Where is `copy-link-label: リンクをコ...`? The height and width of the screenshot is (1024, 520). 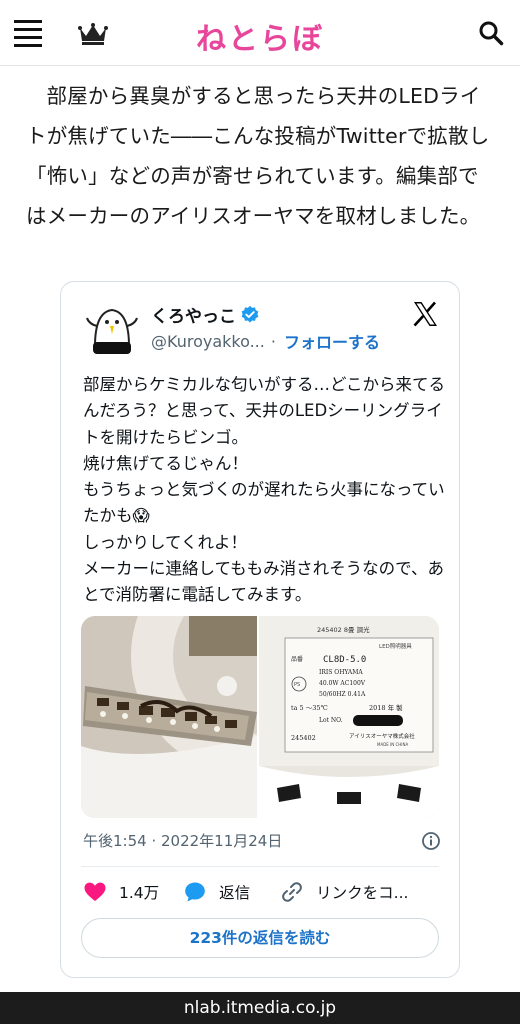
copy-link-label: リンクをコ... is located at coordinates (362, 893).